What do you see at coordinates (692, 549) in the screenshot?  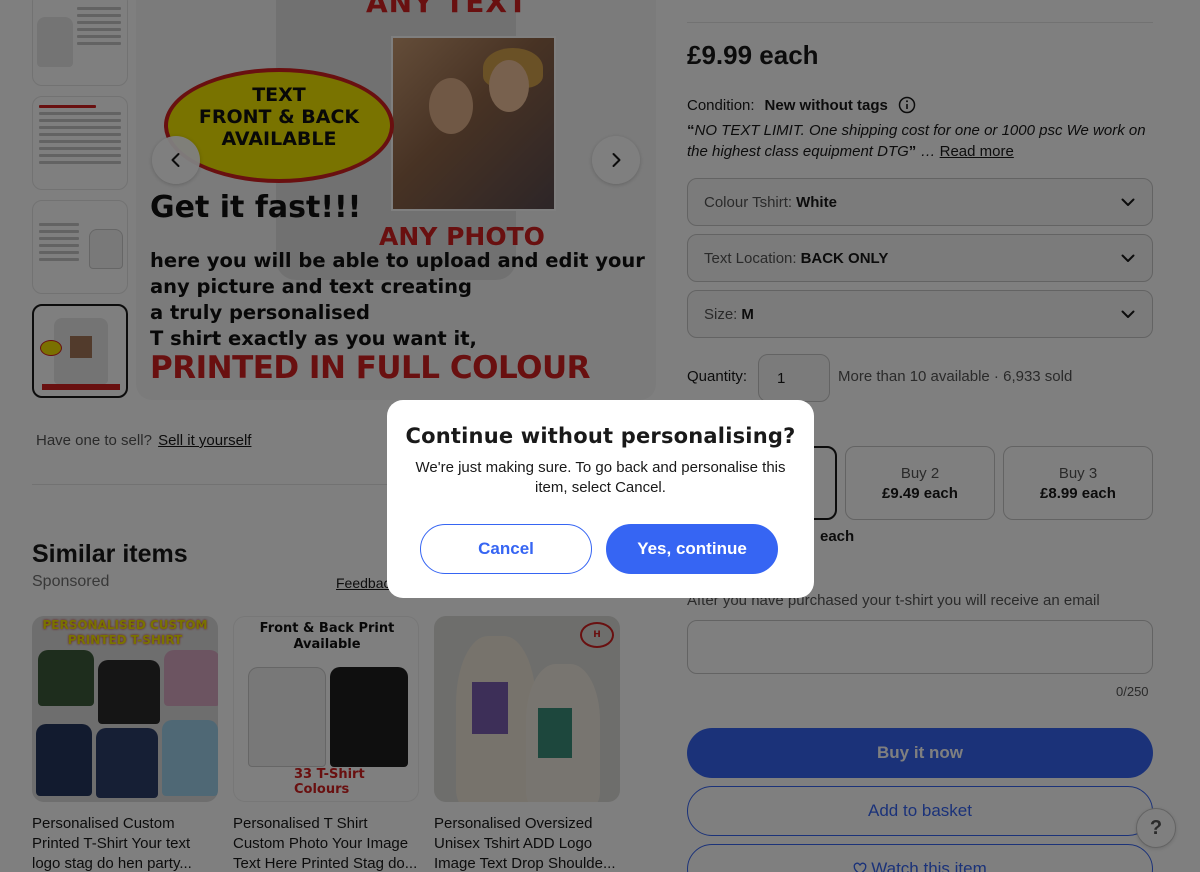 I see `yes-continue-button: Yes, continue` at bounding box center [692, 549].